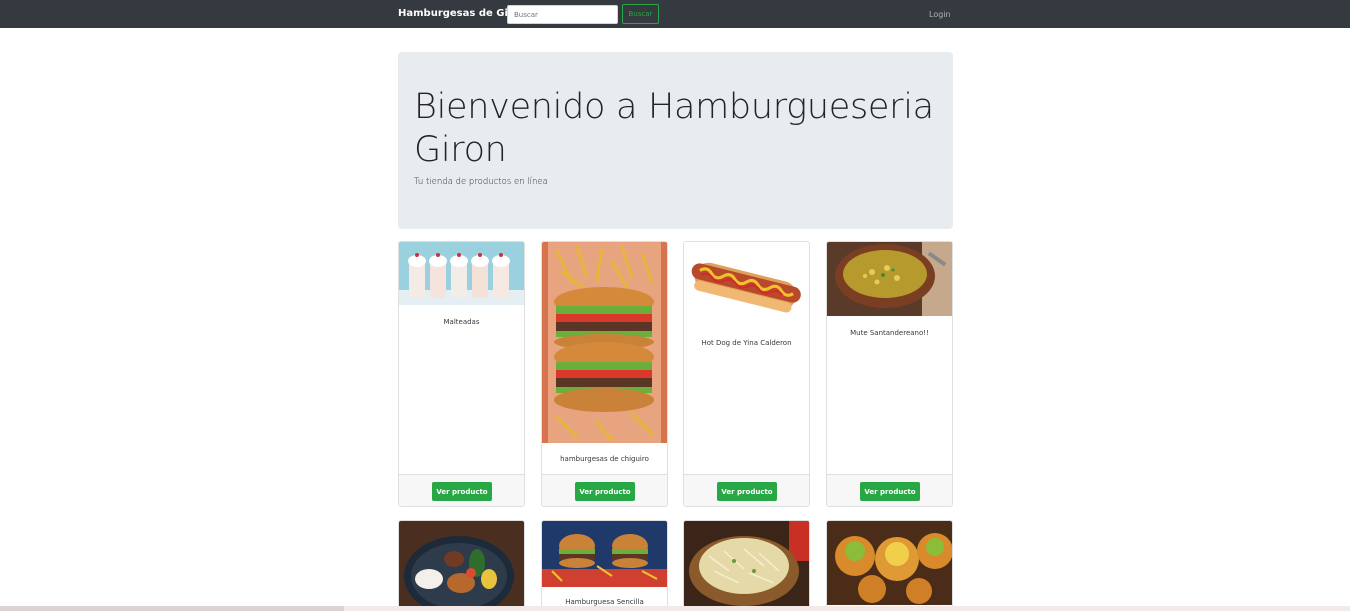 The height and width of the screenshot is (611, 1350). I want to click on product-image-empanadas, so click(889, 563).